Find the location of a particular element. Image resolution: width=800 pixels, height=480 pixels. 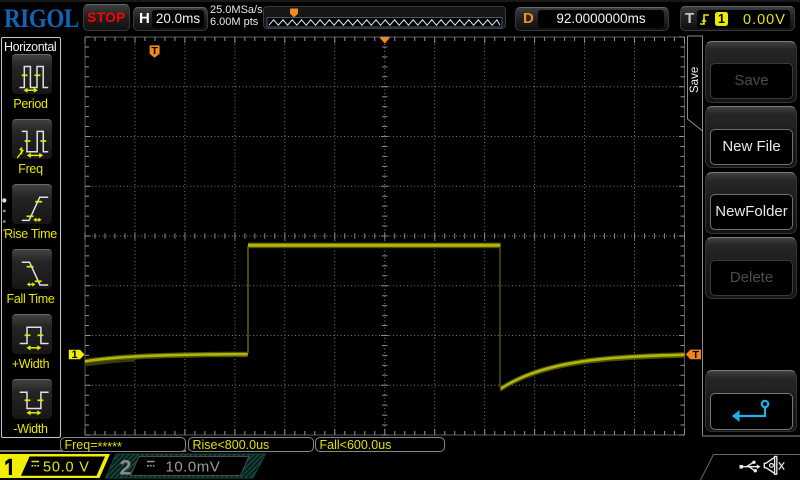

svg-text: T is located at coordinates (154, 51).